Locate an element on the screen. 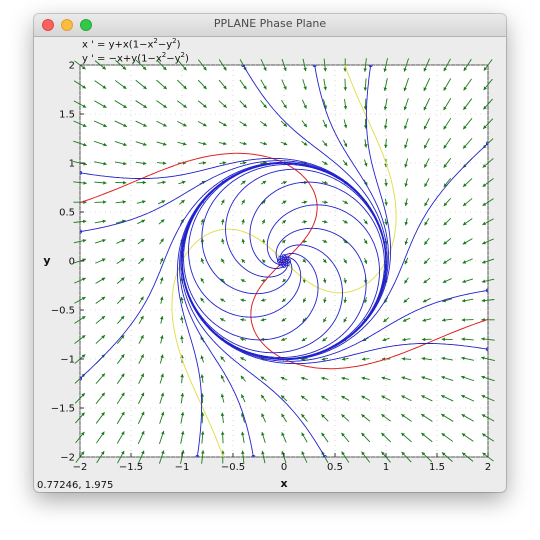 Image resolution: width=540 pixels, height=540 pixels. x-tick-label: 1 is located at coordinates (386, 467).